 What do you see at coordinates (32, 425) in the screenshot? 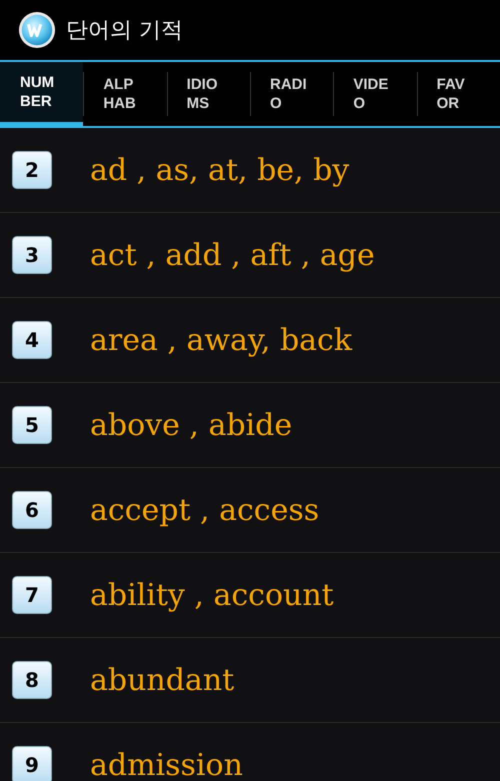
I see `number-badge: 5` at bounding box center [32, 425].